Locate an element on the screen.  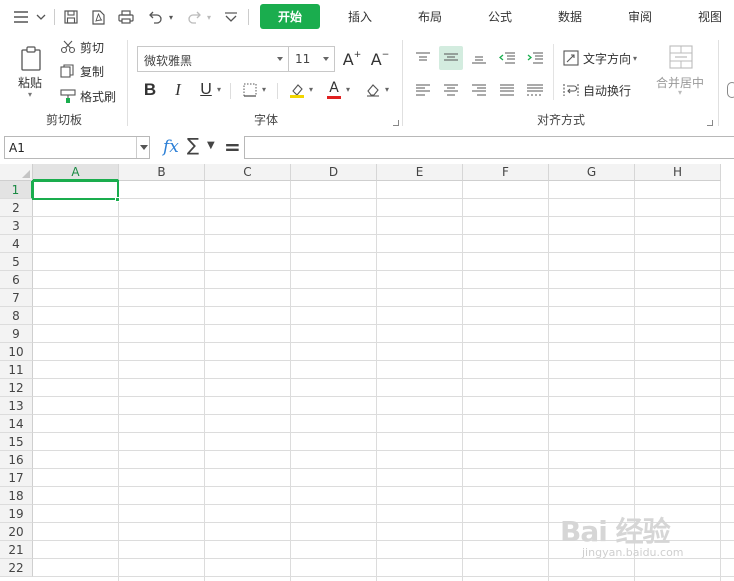
hamburger-menu-icon is located at coordinates (21, 17).